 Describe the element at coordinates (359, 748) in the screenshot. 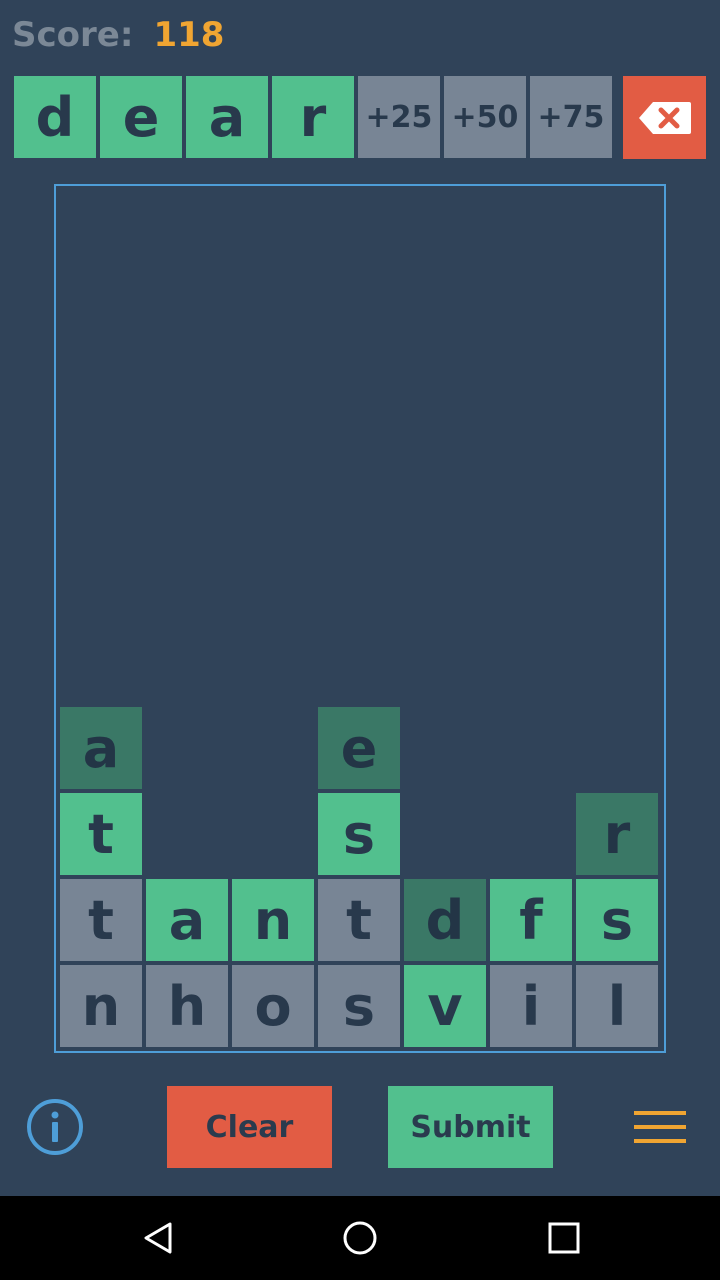

I see `board-letter-tile: e` at that location.